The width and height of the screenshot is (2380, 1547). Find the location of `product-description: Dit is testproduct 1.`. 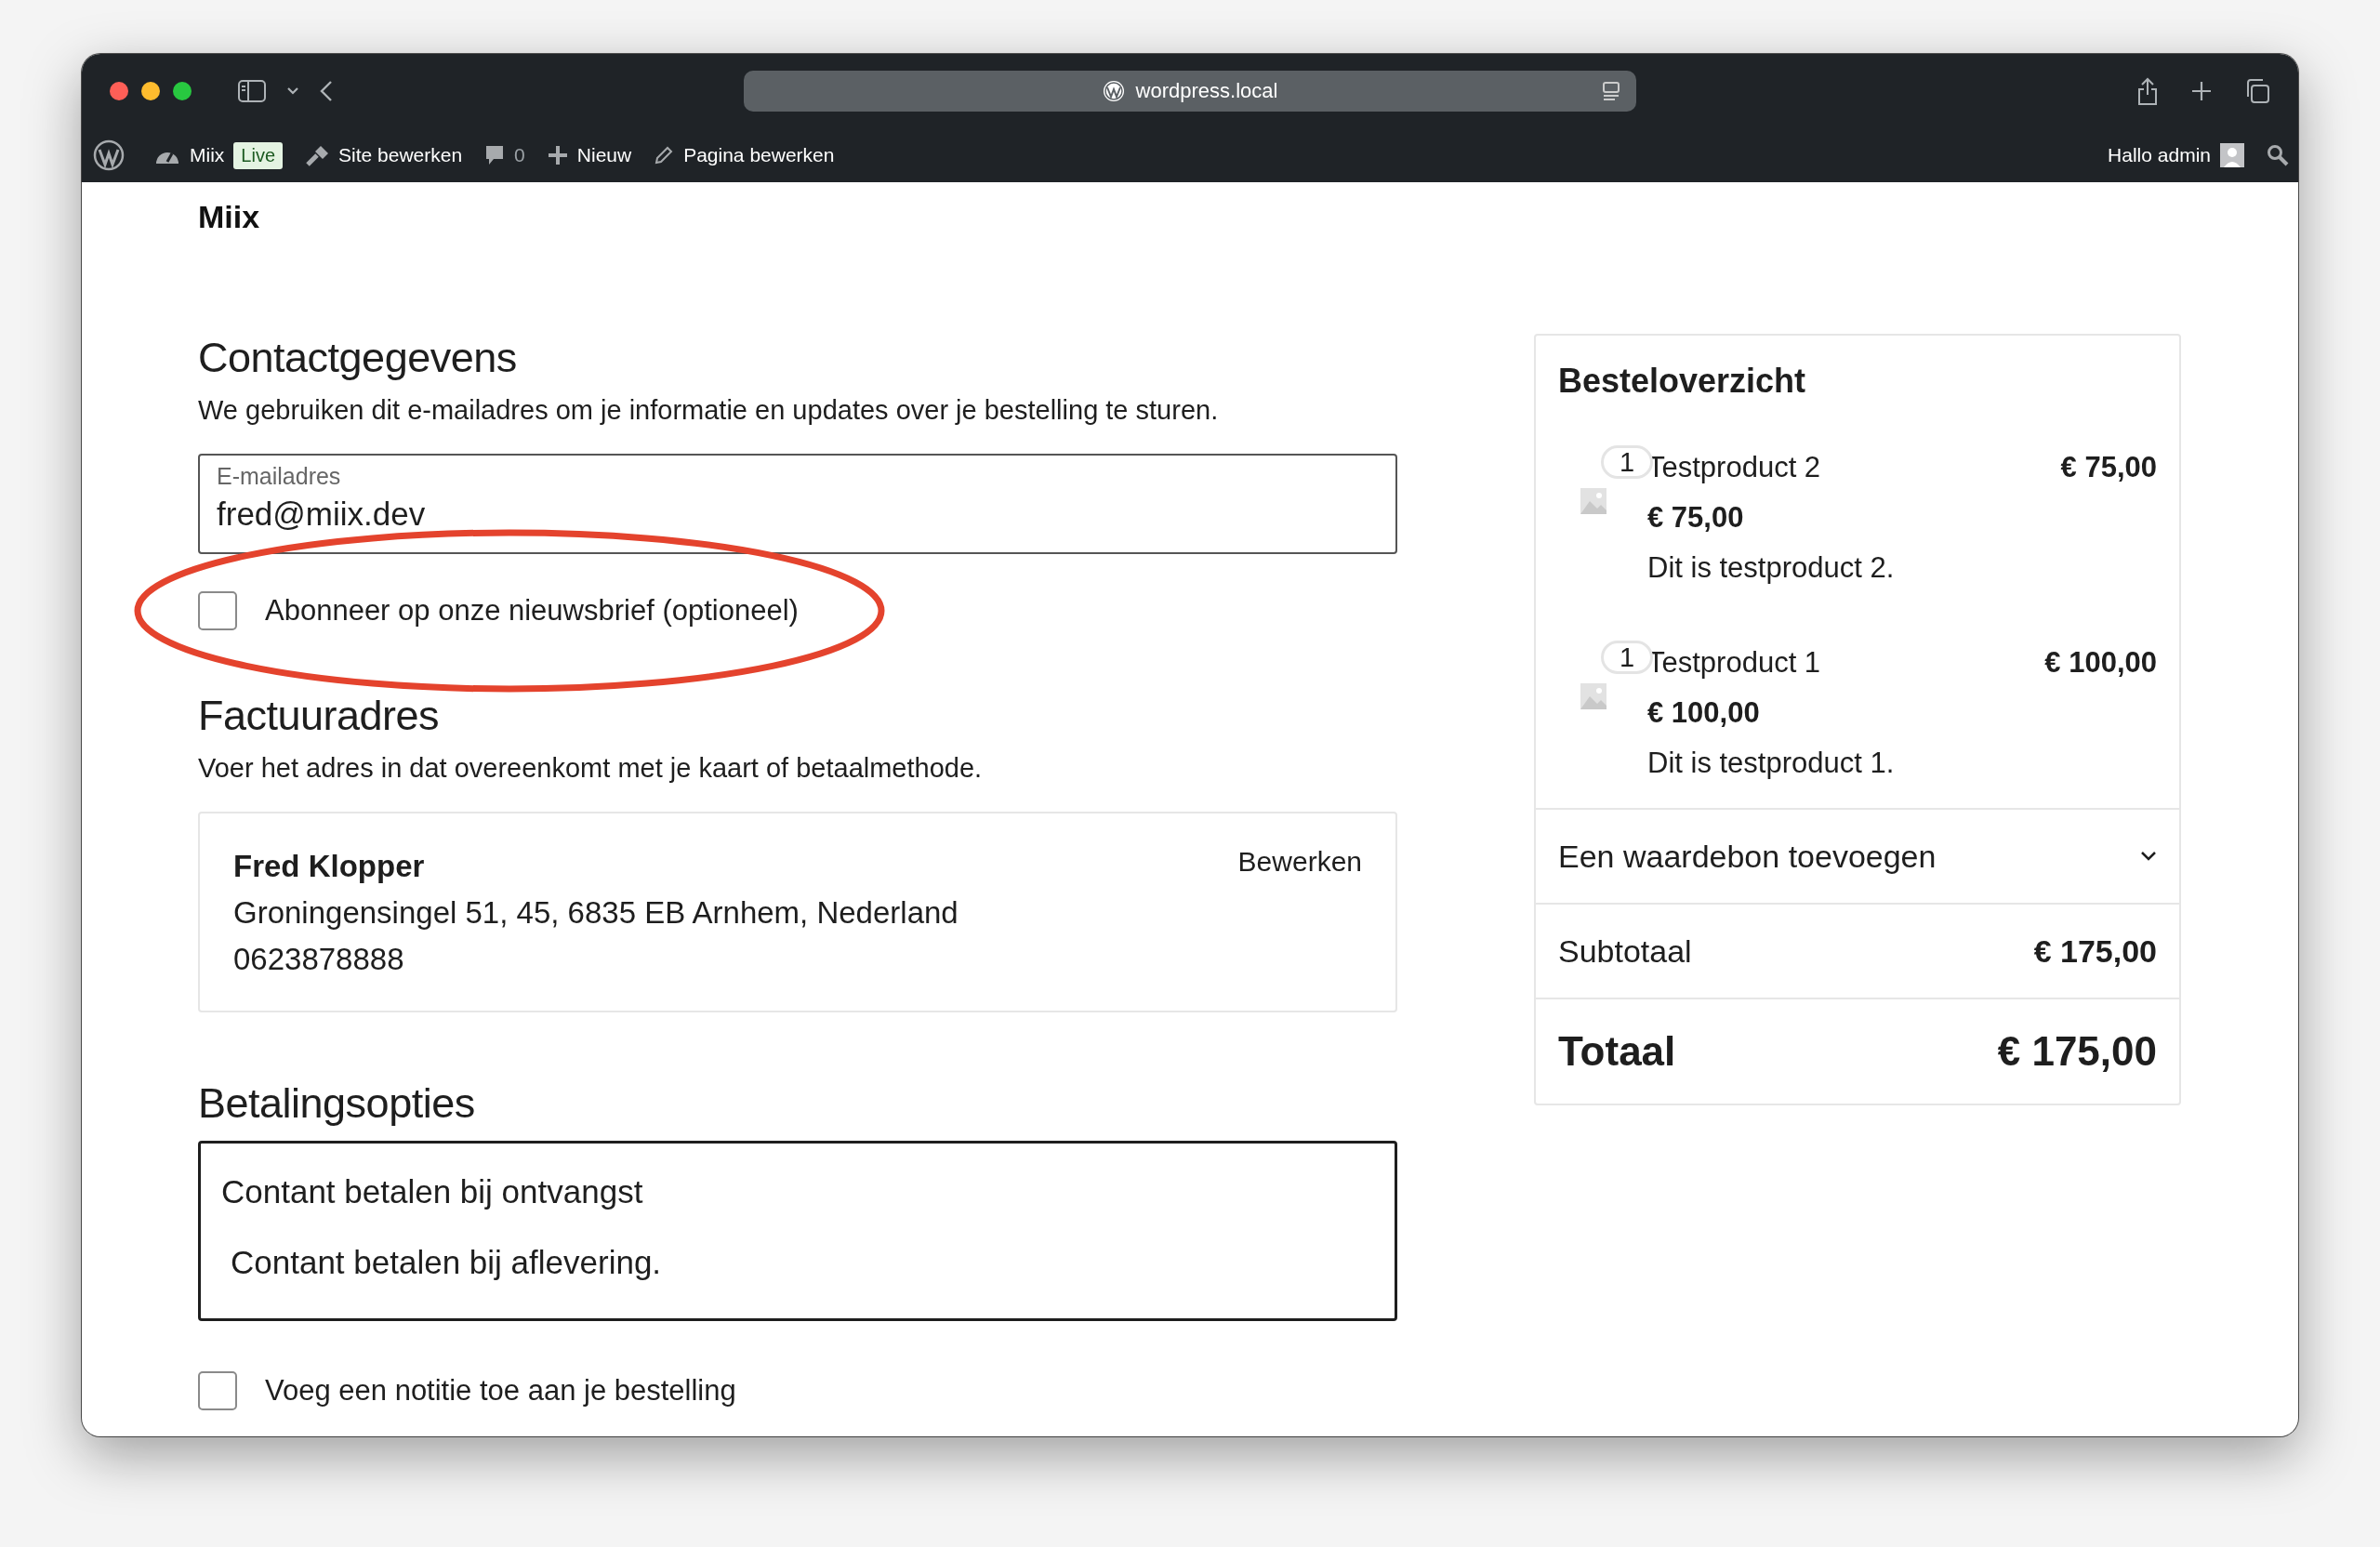

product-description: Dit is testproduct 1. is located at coordinates (1771, 763).